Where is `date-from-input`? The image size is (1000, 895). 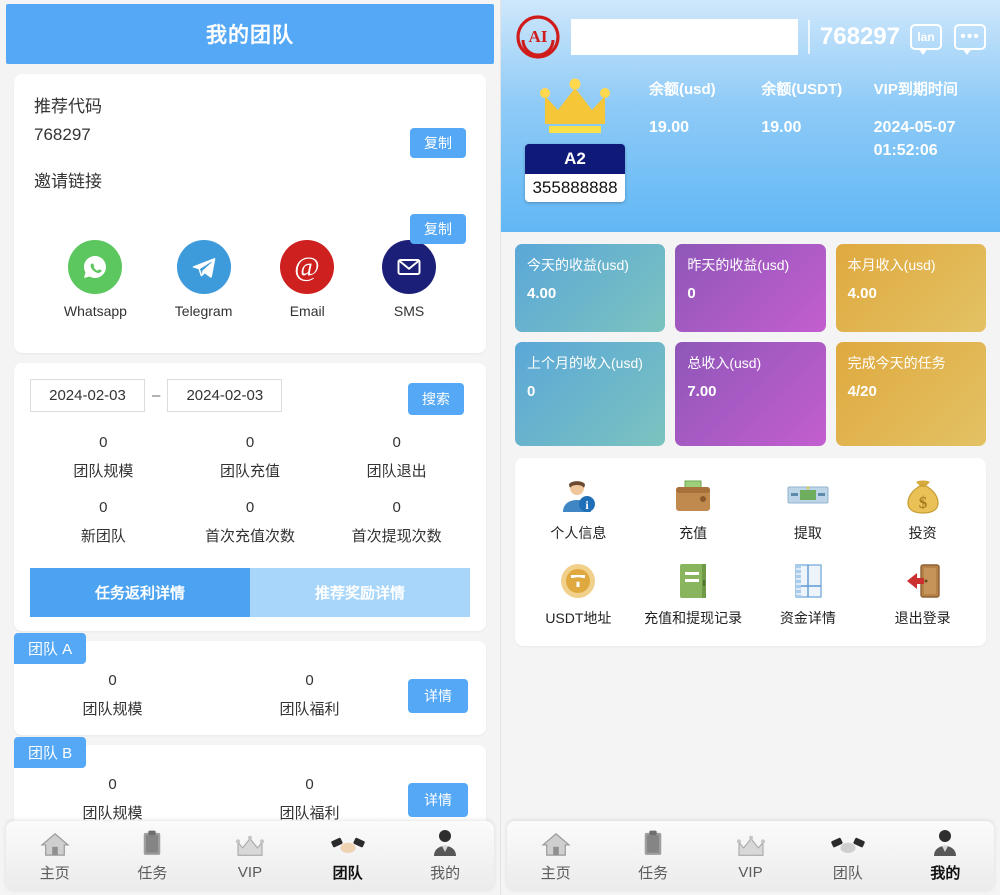 date-from-input is located at coordinates (87, 395).